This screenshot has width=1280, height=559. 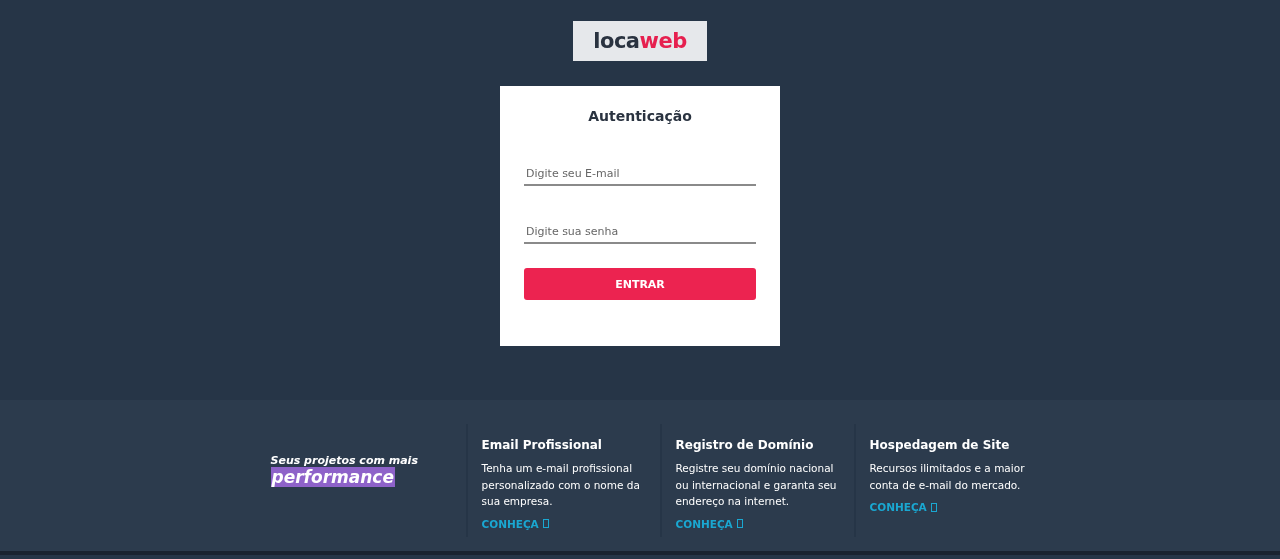 I want to click on tagline: Seus projetos com mais, so click(x=344, y=460).